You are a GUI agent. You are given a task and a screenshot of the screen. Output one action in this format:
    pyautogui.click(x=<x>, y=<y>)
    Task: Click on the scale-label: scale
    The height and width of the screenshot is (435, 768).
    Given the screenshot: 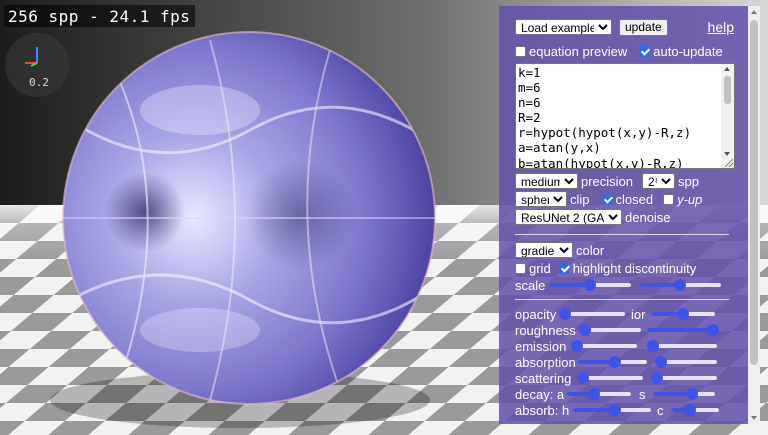 What is the action you would take?
    pyautogui.click(x=530, y=285)
    